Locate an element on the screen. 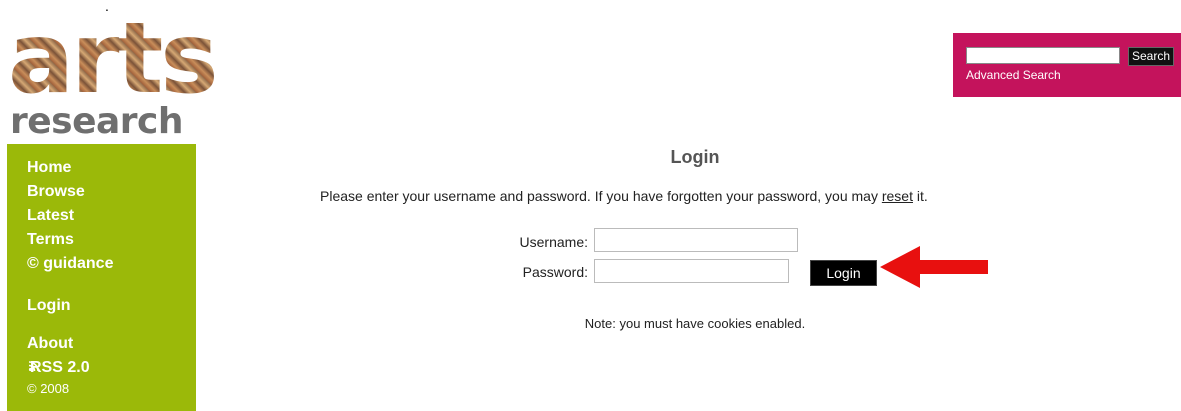 The width and height of the screenshot is (1181, 411). search-input is located at coordinates (1043, 55).